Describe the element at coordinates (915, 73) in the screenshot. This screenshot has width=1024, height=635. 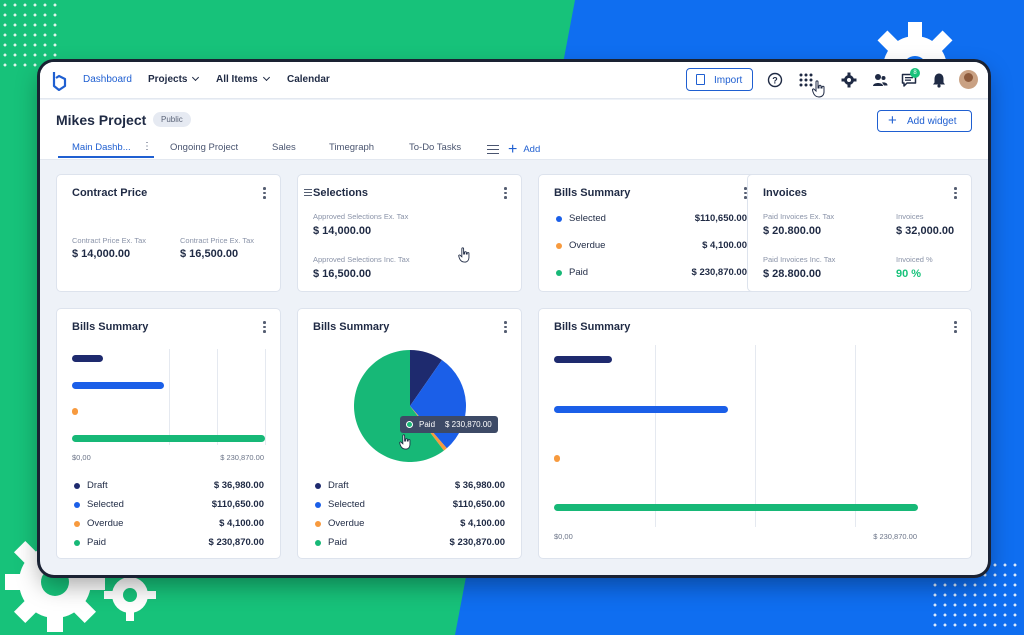
I see `messages-count-badge: 8` at that location.